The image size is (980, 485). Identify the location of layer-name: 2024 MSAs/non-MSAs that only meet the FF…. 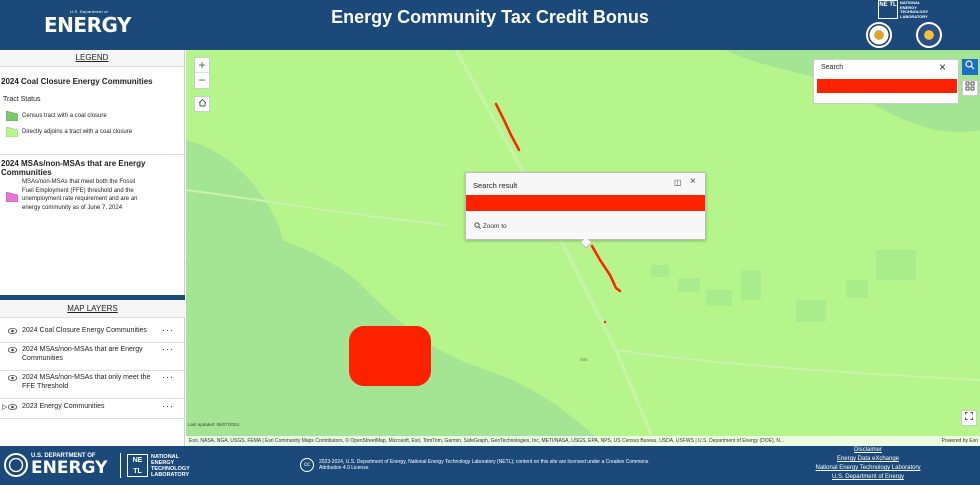
(86, 382).